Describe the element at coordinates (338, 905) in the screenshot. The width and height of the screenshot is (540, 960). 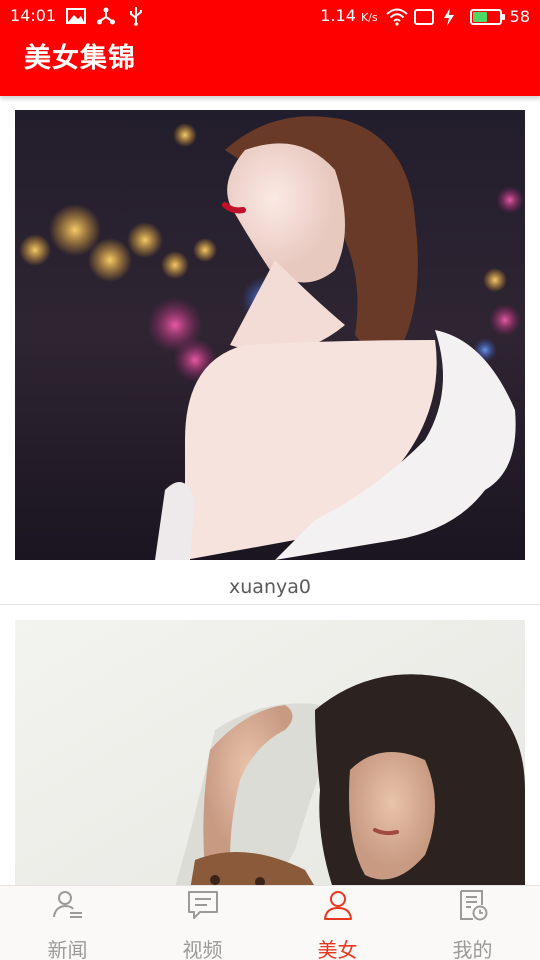
I see `person-icon` at that location.